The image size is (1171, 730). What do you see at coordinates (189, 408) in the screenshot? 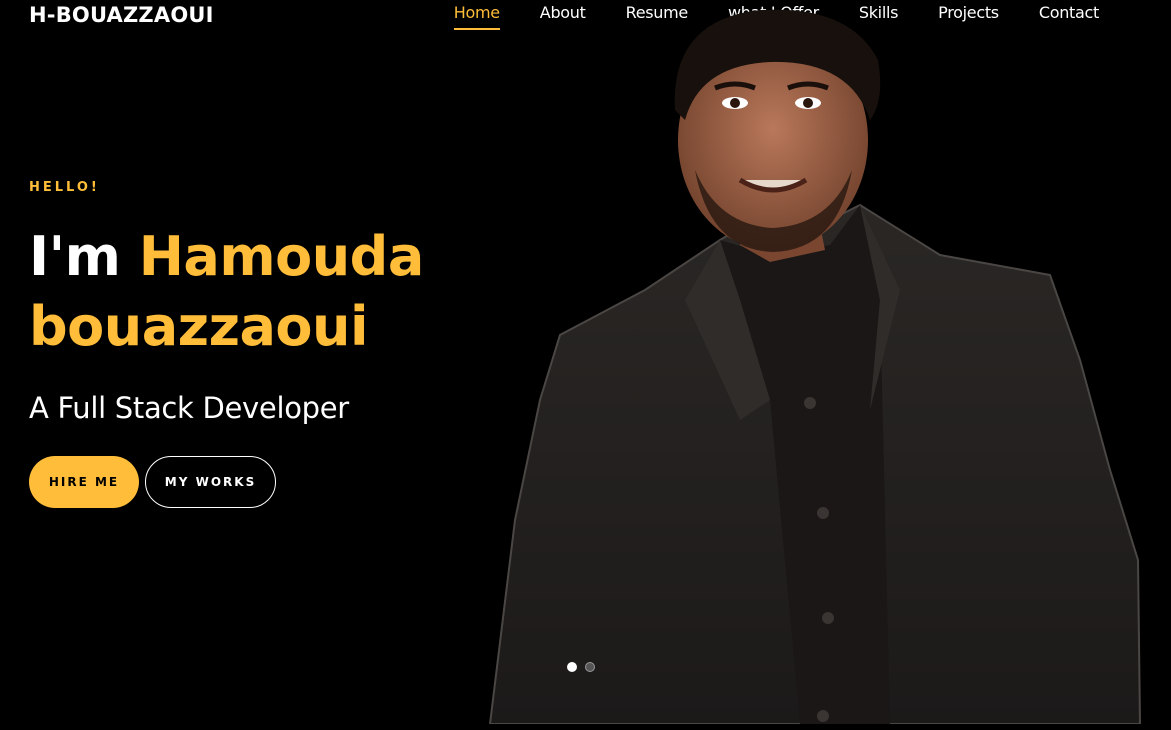
I see `hero-role: A Full Stack Developer` at bounding box center [189, 408].